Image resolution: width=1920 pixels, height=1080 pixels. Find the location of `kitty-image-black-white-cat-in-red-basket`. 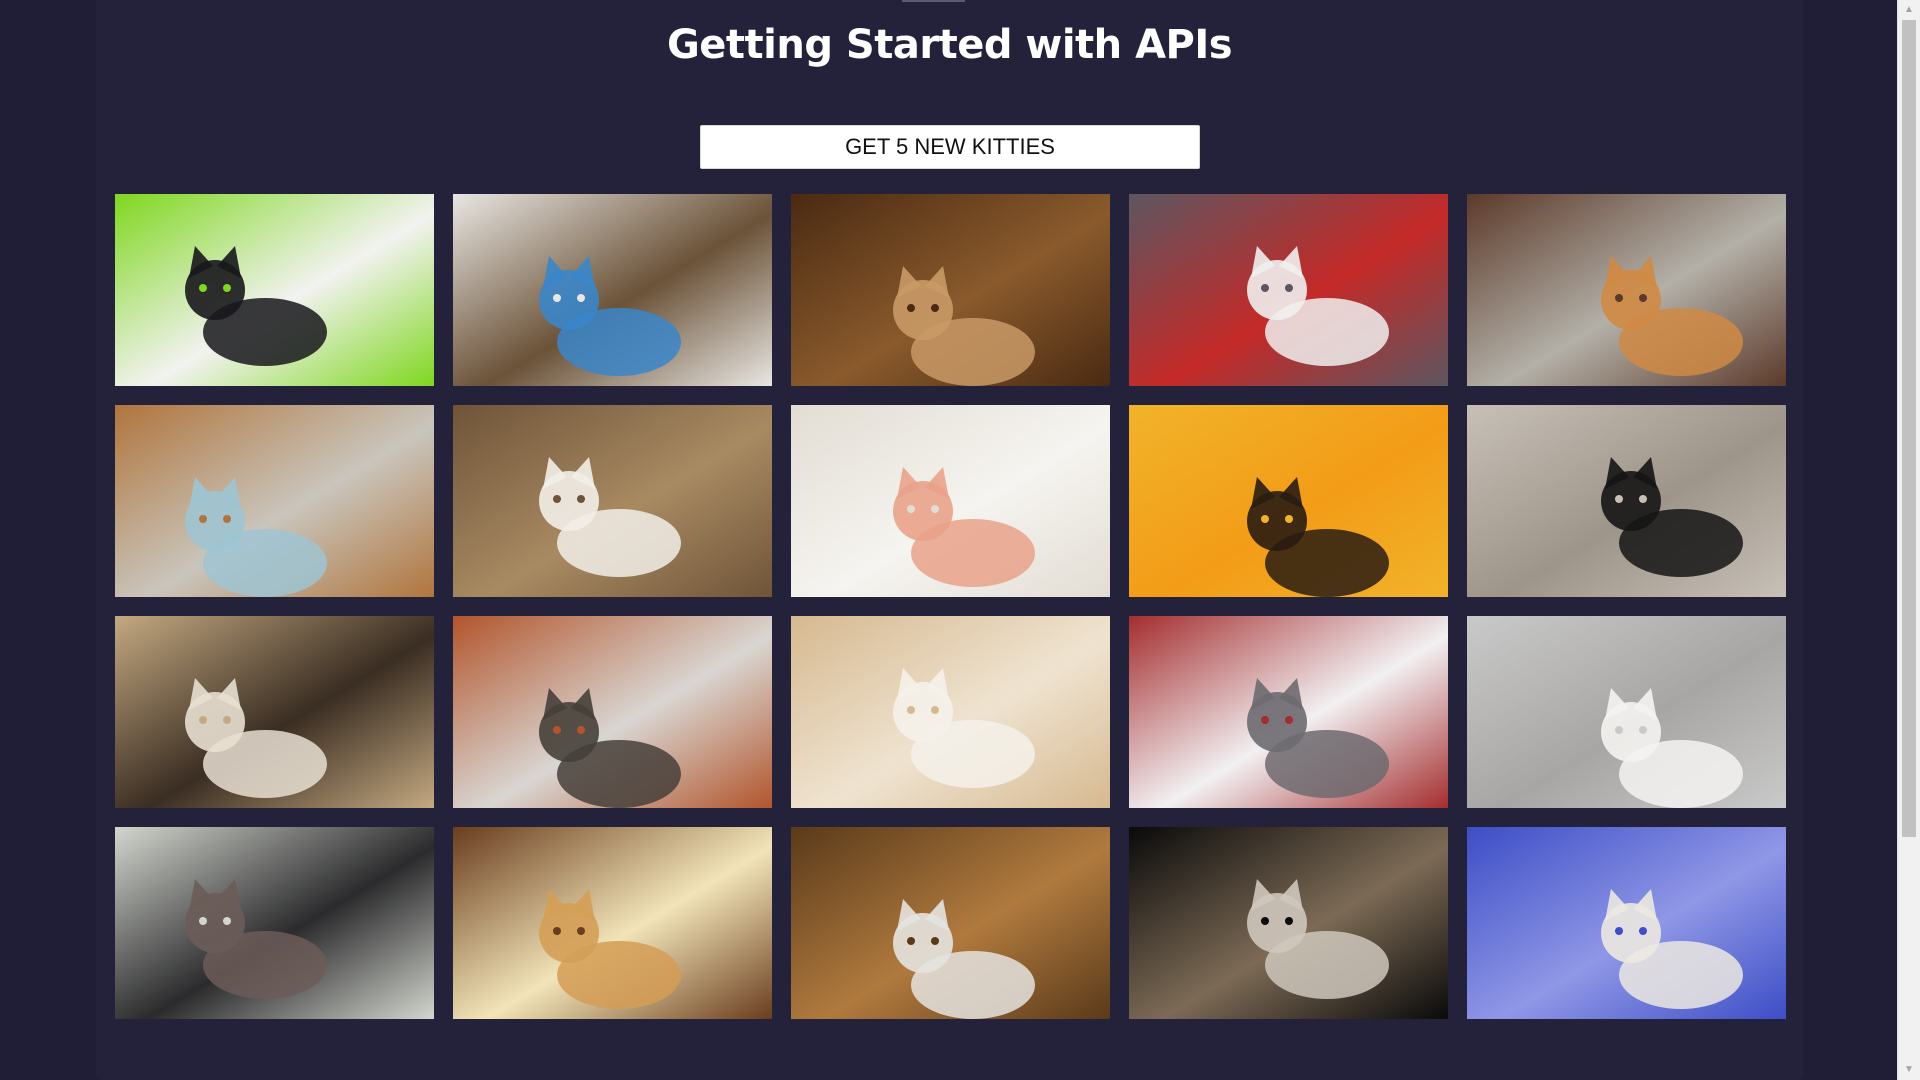

kitty-image-black-white-cat-in-red-basket is located at coordinates (1288, 290).